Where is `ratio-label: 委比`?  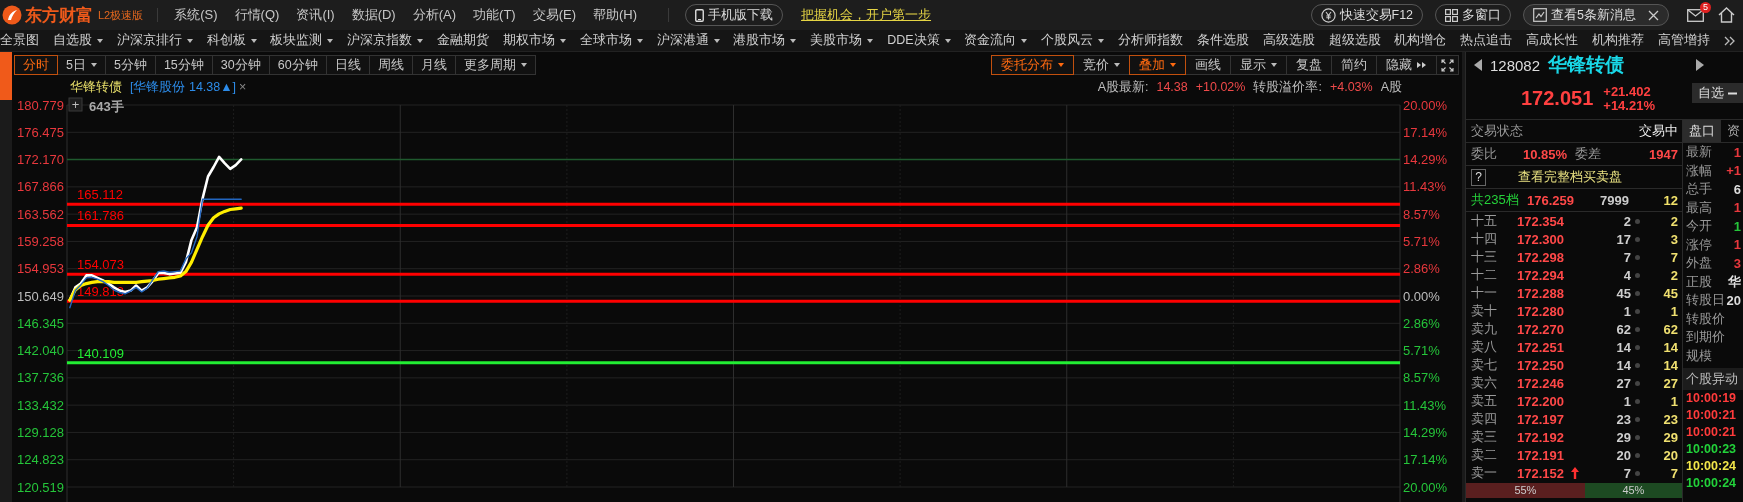 ratio-label: 委比 is located at coordinates (1484, 154).